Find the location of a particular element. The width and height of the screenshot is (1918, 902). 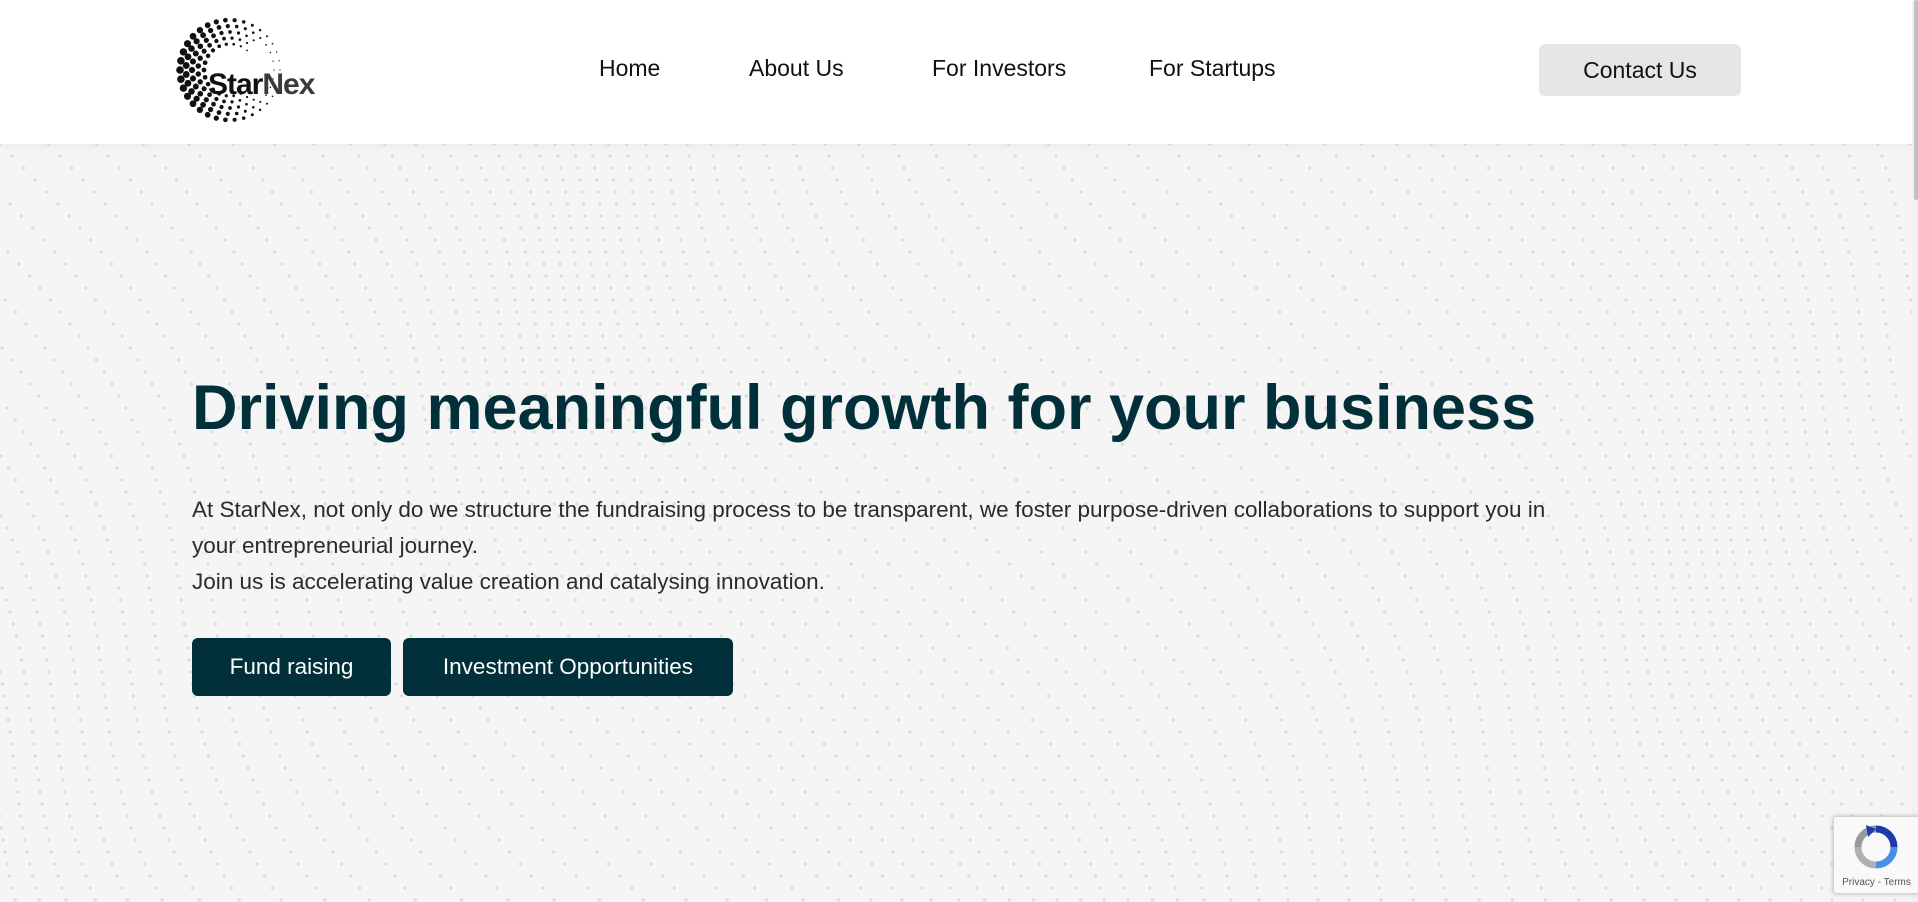

scrollbar-thumb is located at coordinates (1916, 100).